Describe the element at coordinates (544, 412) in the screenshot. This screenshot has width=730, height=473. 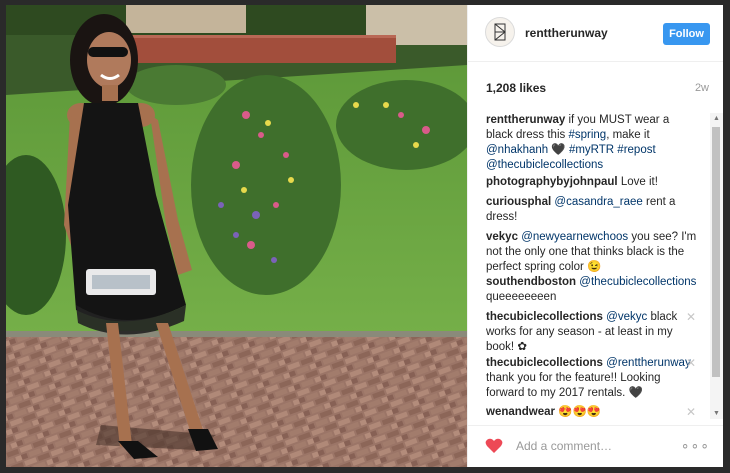
I see `list-item: wenandwear 😍😍😍` at that location.